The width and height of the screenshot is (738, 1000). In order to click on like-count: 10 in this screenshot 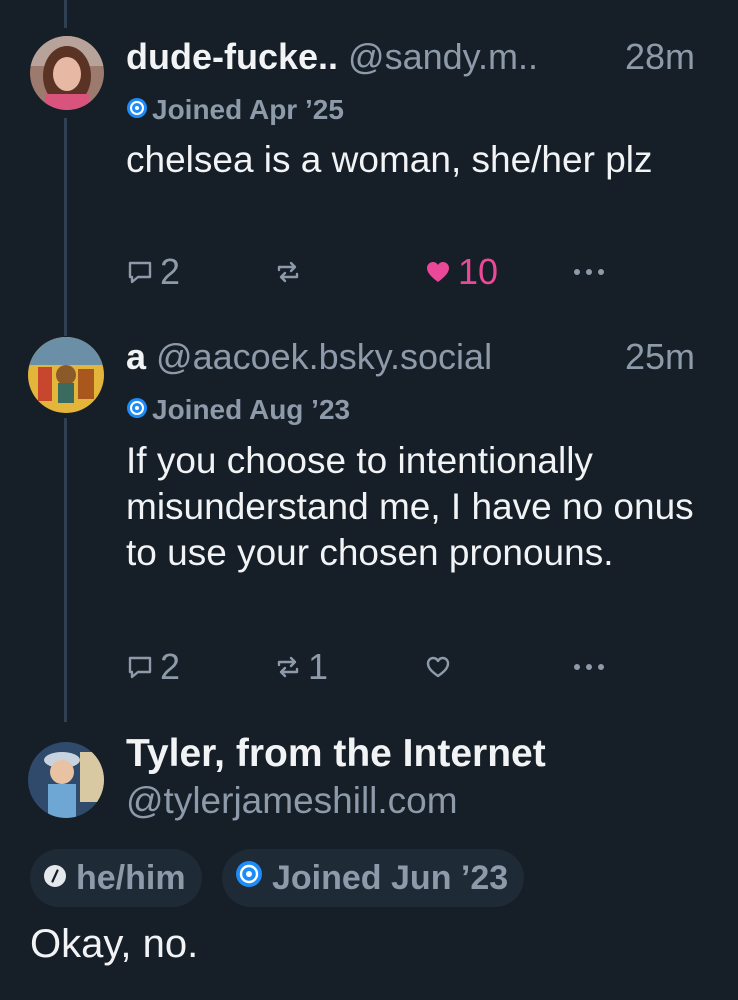, I will do `click(478, 271)`.